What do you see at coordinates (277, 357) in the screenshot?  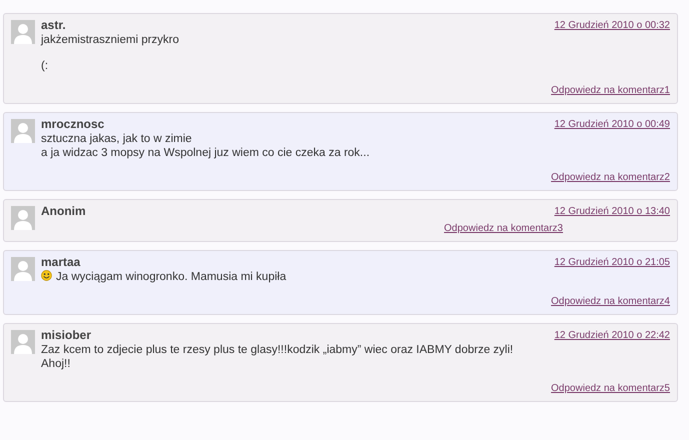 I see `comment-text: Zaz kcem to zdjecie plus te rzesy plus te glasy!!!kodzik „iabmy” wiec oraz IABMY dobrze zyli! Ahoj!!` at bounding box center [277, 357].